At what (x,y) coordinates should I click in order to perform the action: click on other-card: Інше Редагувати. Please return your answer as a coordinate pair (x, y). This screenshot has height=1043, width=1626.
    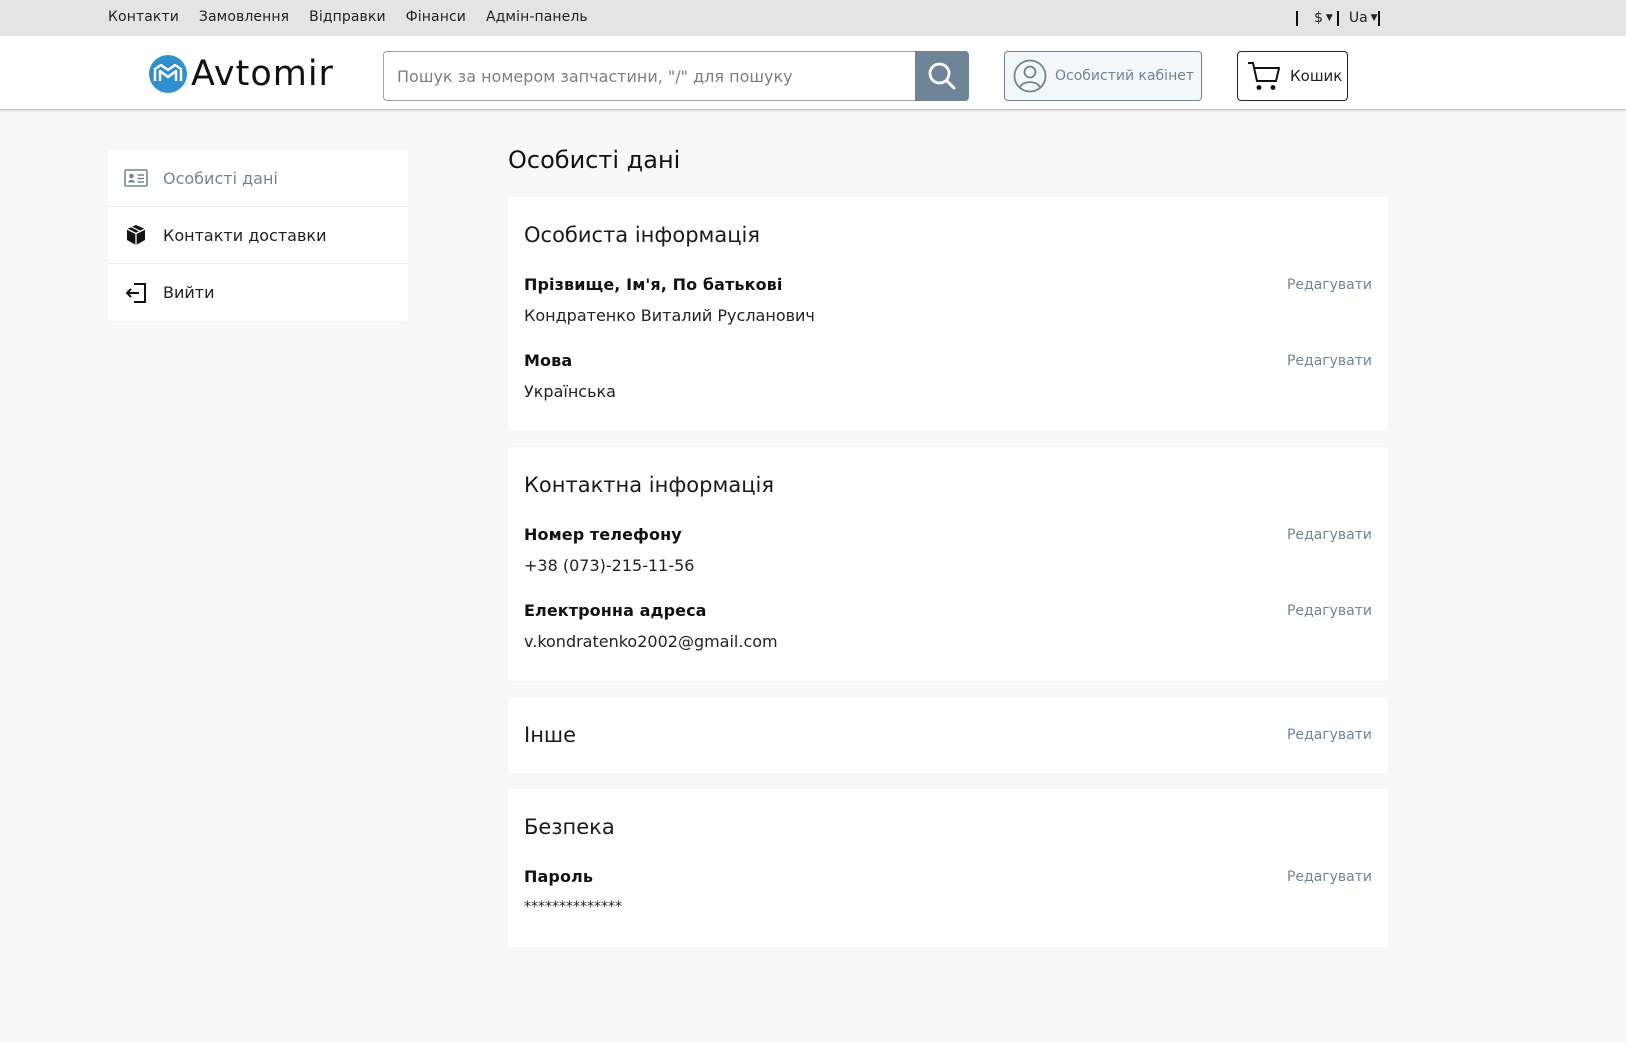
    Looking at the image, I should click on (948, 735).